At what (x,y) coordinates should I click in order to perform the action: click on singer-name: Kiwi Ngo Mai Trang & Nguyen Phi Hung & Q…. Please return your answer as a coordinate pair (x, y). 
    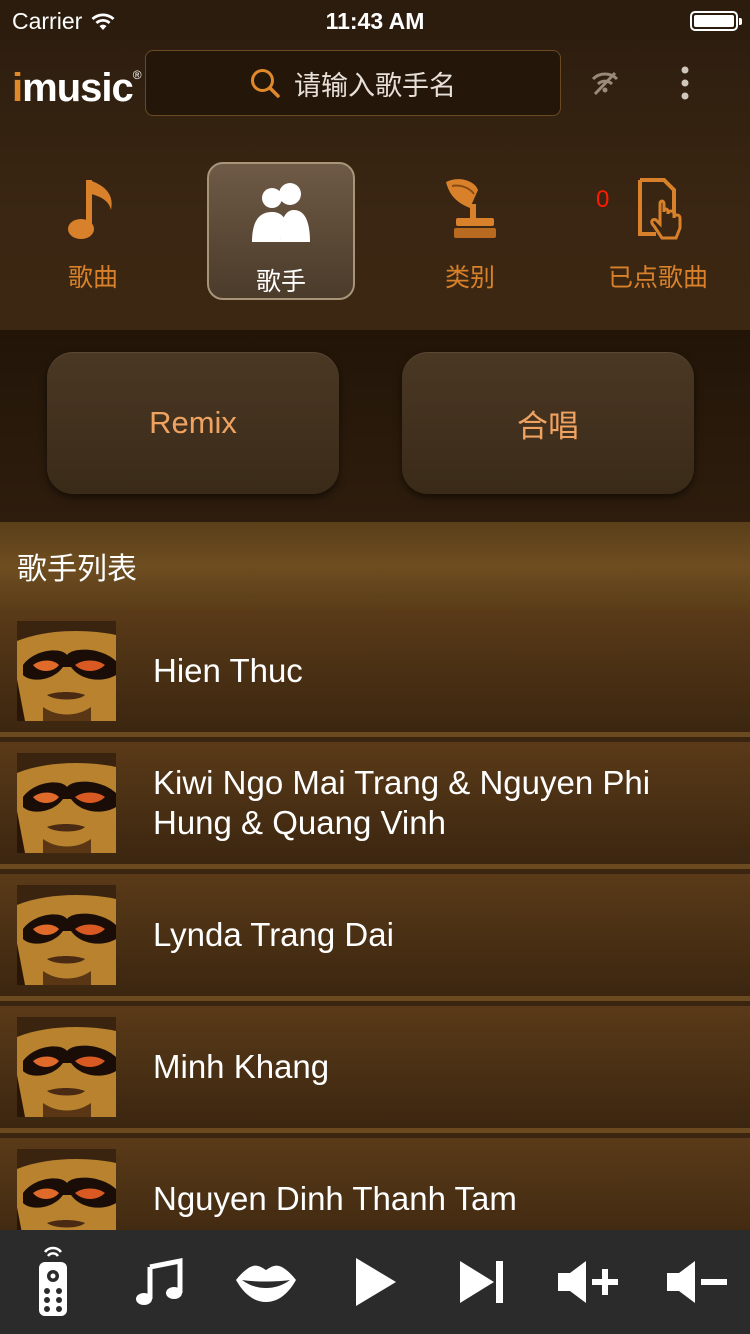
    Looking at the image, I should click on (402, 802).